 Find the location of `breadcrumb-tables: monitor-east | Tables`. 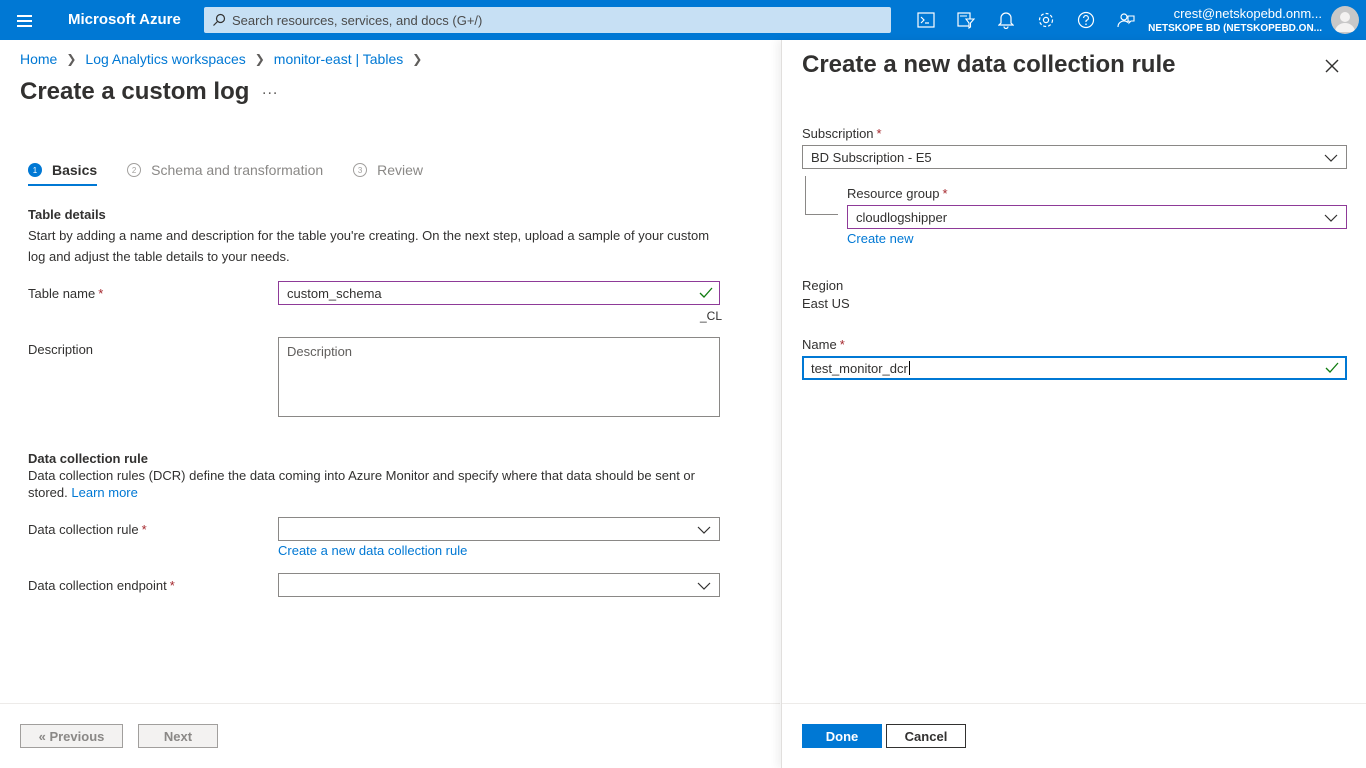

breadcrumb-tables: monitor-east | Tables is located at coordinates (338, 59).